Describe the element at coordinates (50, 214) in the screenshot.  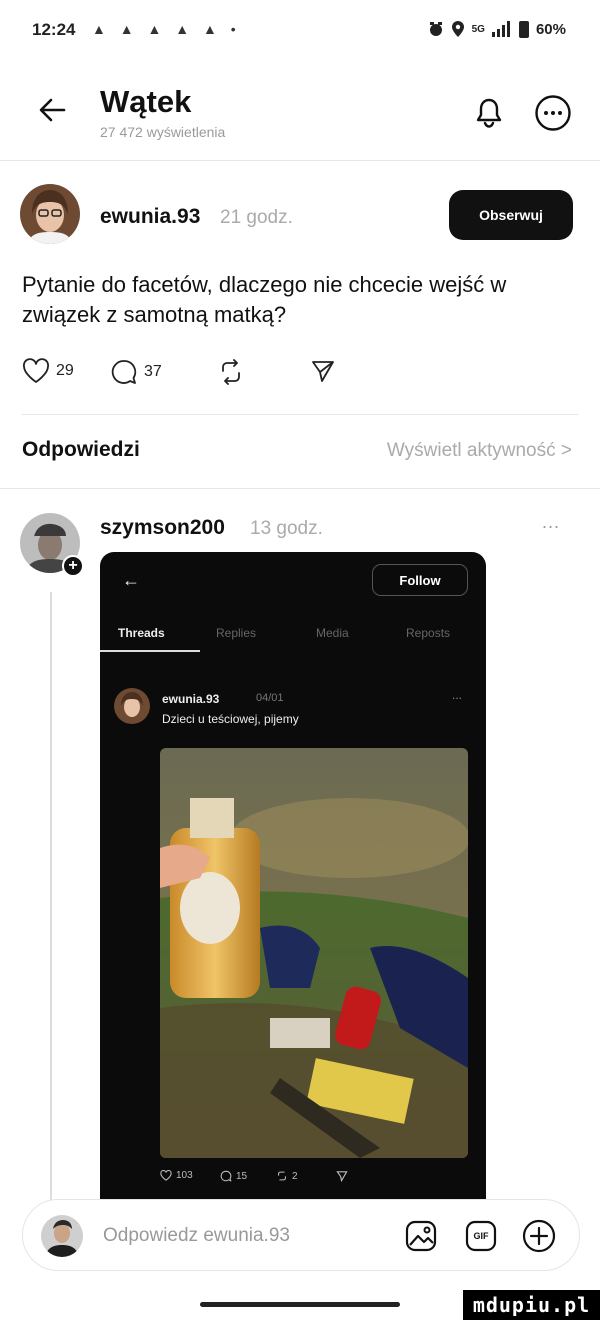
I see `post-author-avatar` at that location.